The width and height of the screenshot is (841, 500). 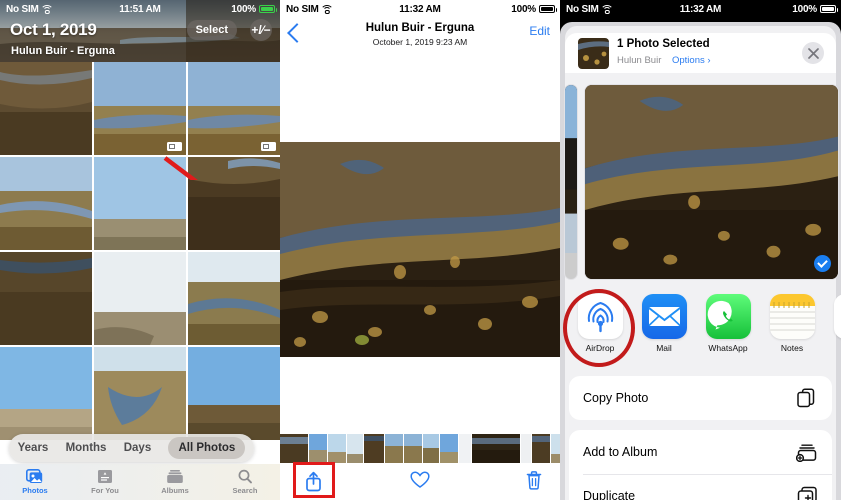 I want to click on for-you-icon, so click(x=105, y=476).